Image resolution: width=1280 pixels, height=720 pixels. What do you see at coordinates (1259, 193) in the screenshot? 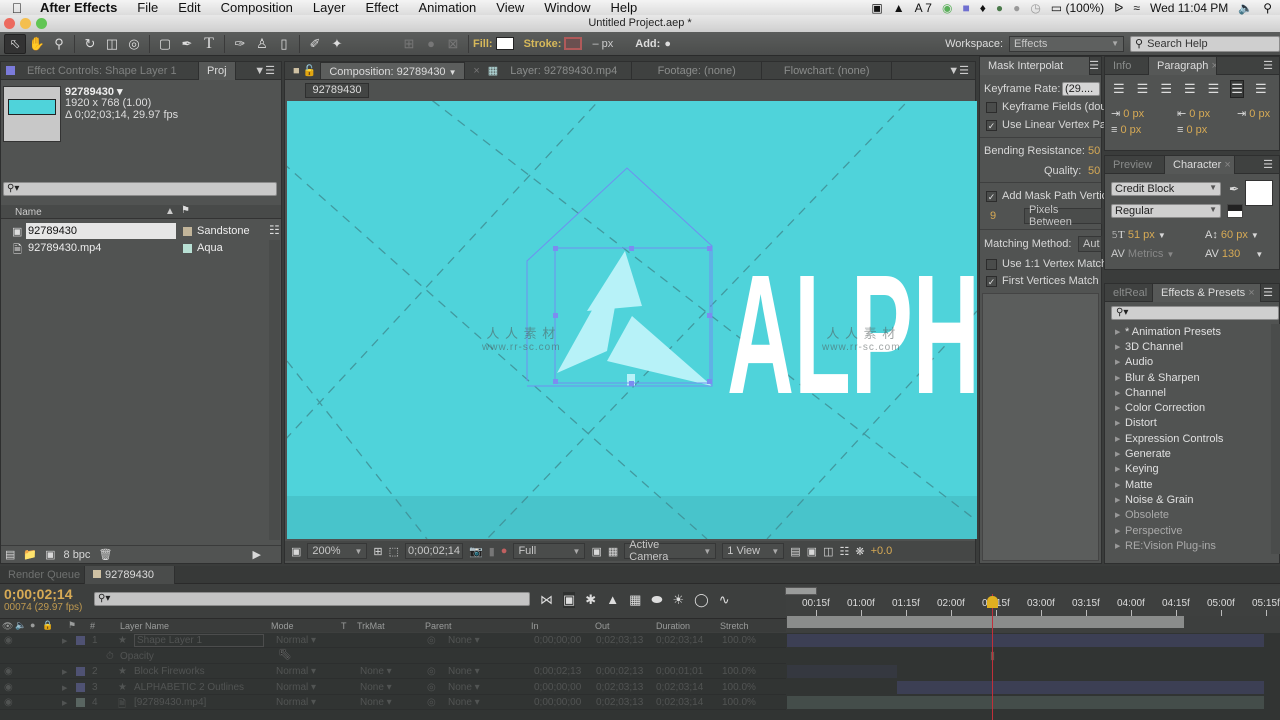
I see `fill-color-swatch` at bounding box center [1259, 193].